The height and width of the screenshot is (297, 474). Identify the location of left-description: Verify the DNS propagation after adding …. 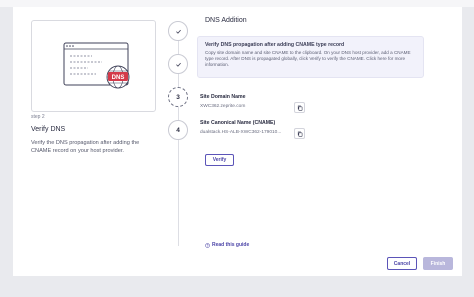
(85, 147).